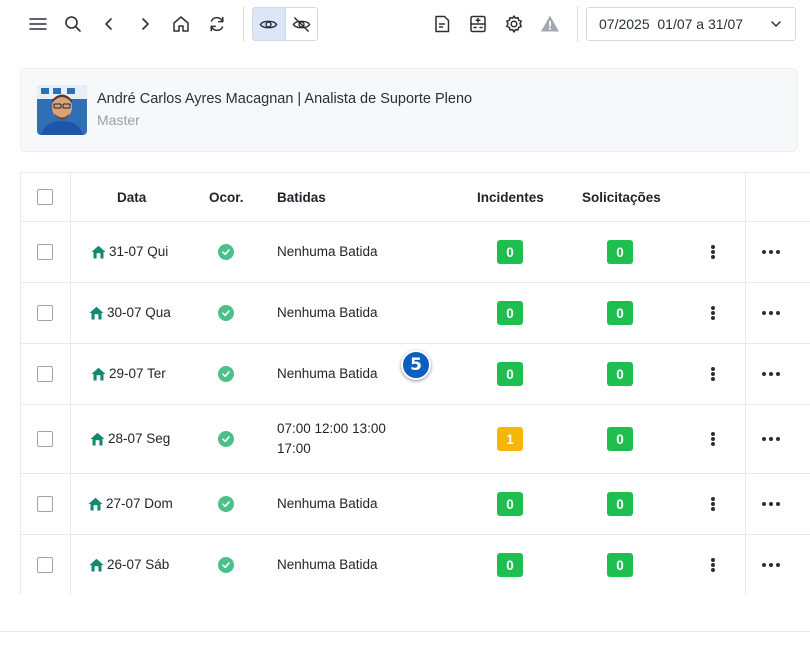 This screenshot has height=648, width=810. I want to click on select-all-checkbox, so click(45, 197).